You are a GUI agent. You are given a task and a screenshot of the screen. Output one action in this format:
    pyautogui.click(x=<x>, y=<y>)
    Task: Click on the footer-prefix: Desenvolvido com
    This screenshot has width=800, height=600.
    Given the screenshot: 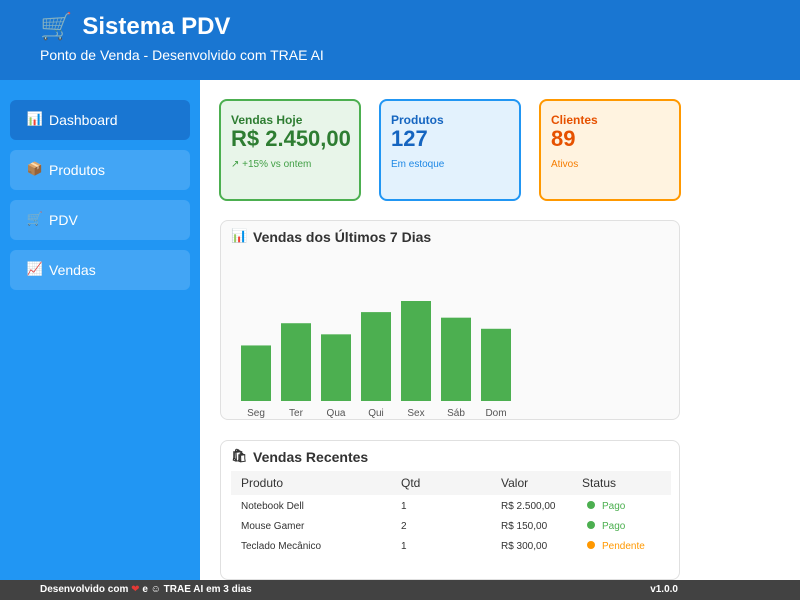 What is the action you would take?
    pyautogui.click(x=84, y=589)
    